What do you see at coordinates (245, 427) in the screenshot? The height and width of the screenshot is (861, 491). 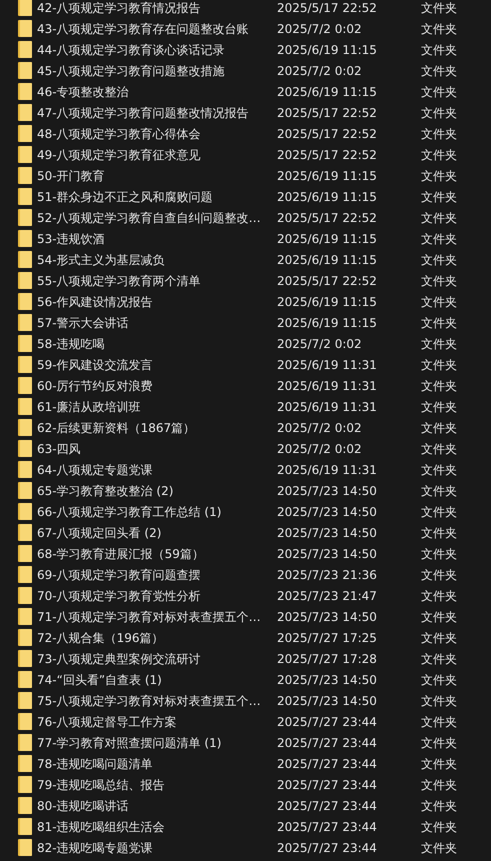 I see `folder-row: 62-后续更新资料（1867篇） 2025/7/2 0:02 文件夹` at bounding box center [245, 427].